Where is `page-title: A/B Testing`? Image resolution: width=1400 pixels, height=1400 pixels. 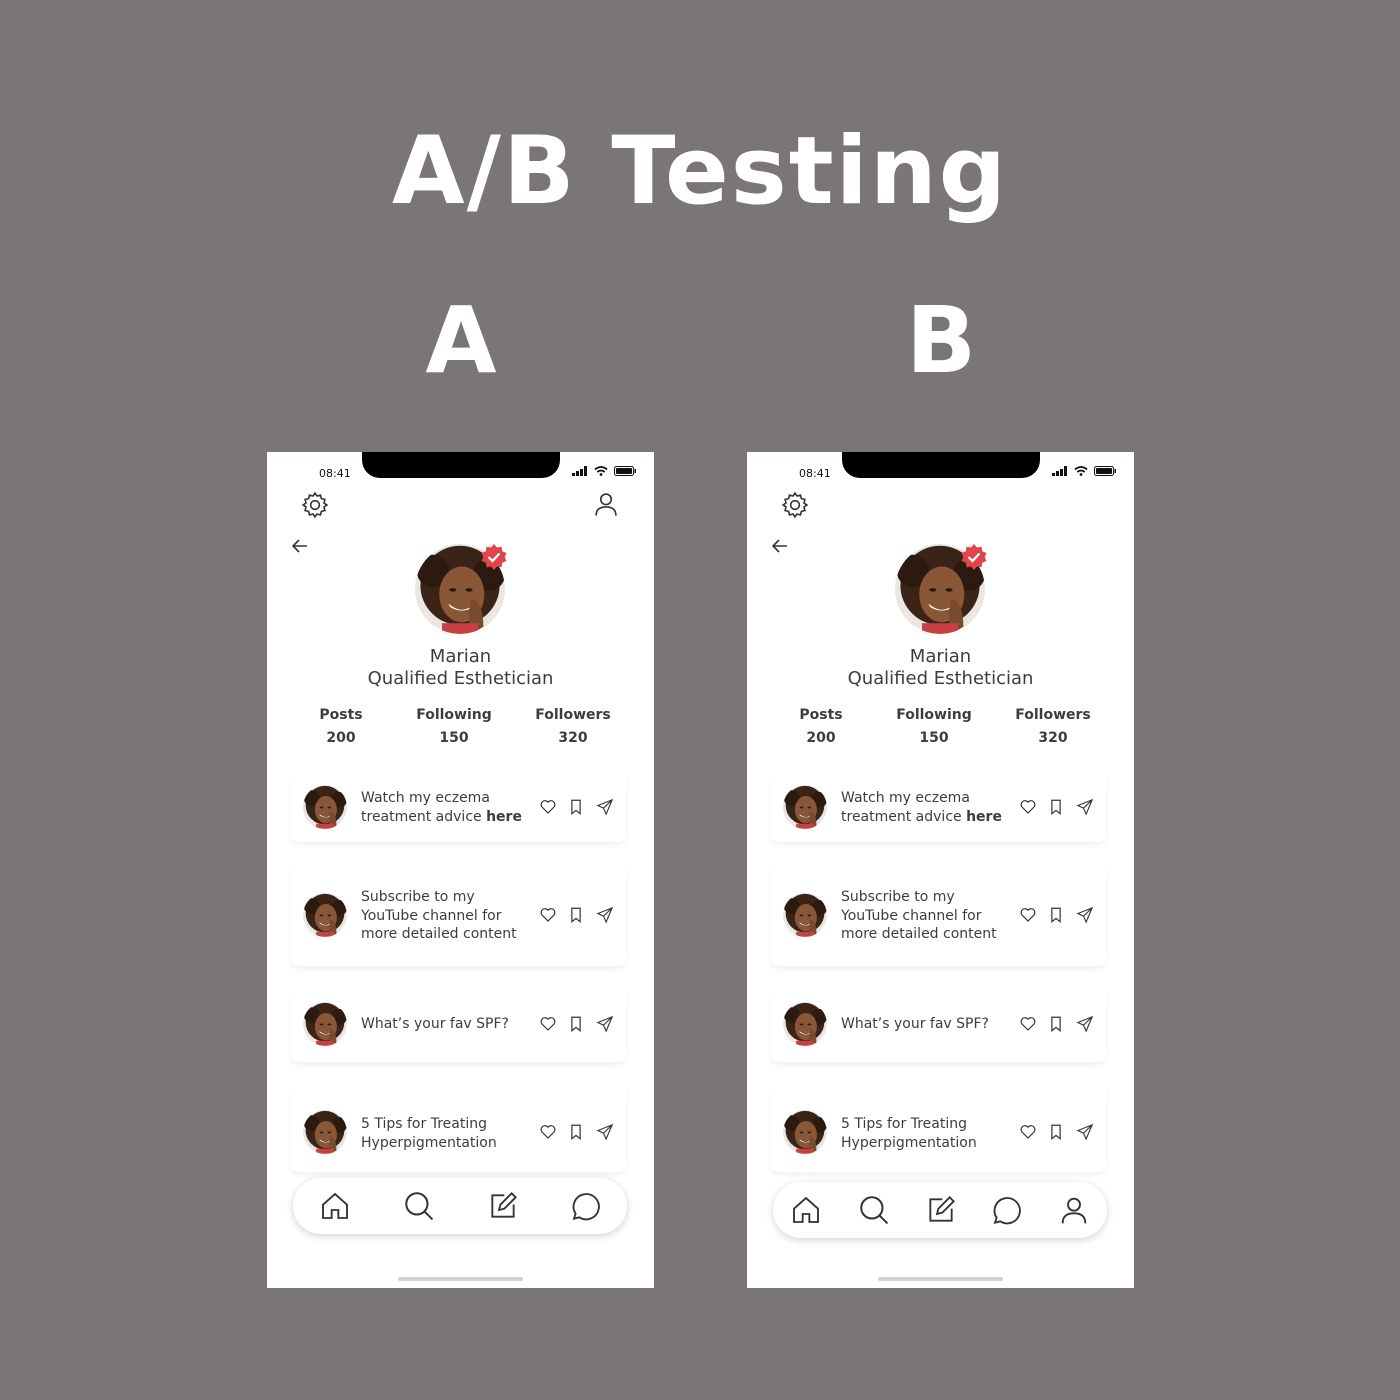
page-title: A/B Testing is located at coordinates (700, 171).